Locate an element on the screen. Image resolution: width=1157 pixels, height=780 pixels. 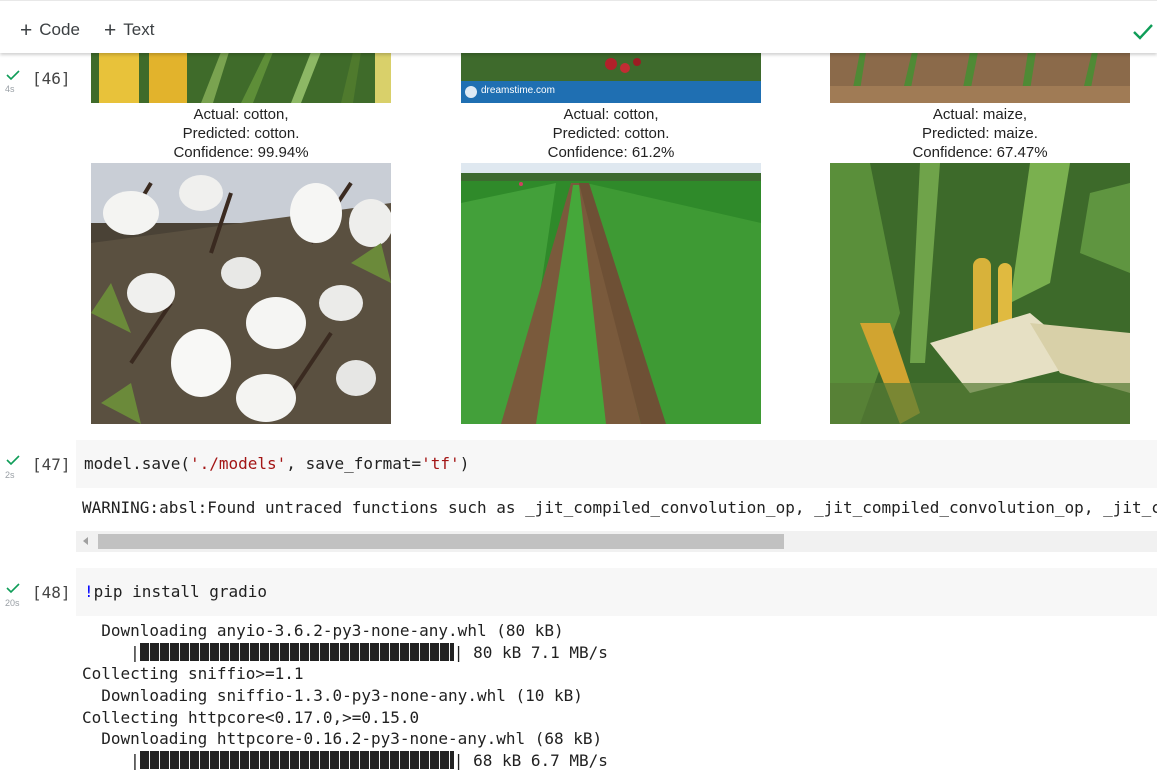
code-token: pip install gradio is located at coordinates (180, 591).